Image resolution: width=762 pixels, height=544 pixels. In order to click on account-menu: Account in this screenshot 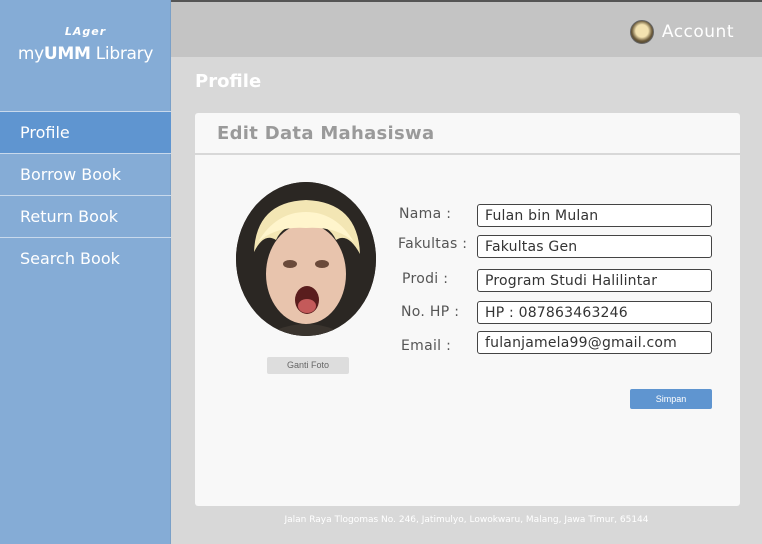, I will do `click(681, 32)`.